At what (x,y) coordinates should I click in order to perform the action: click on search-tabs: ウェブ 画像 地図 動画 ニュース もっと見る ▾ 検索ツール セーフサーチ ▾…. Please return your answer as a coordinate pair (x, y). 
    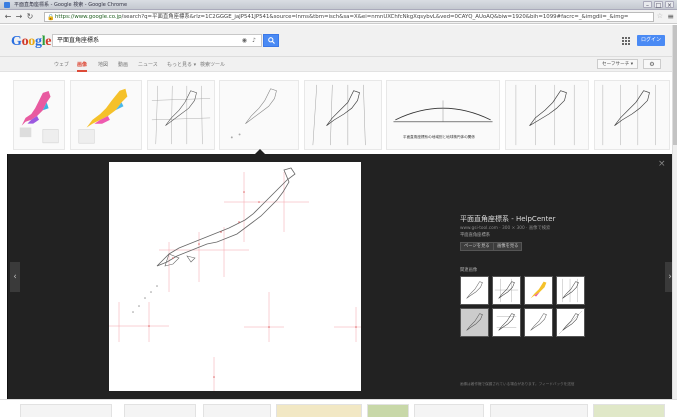
    Looking at the image, I should click on (338, 64).